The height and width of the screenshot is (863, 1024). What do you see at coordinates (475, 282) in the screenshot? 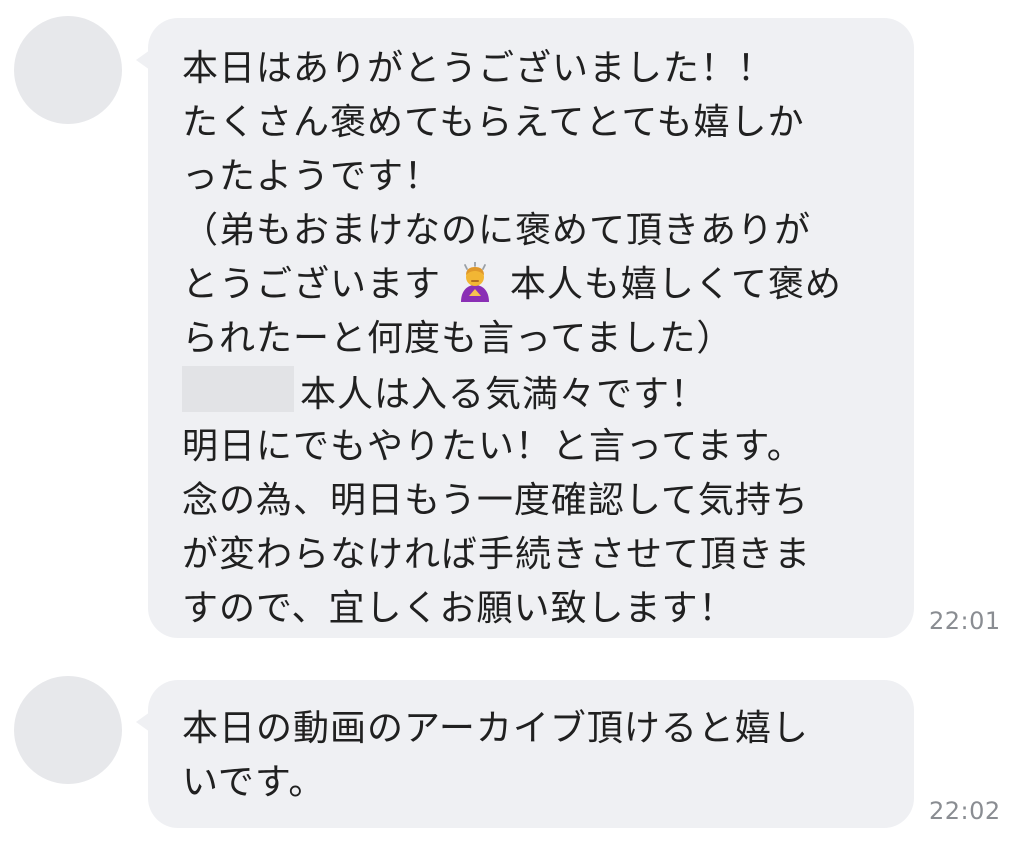
I see `person-bowing-emoji` at bounding box center [475, 282].